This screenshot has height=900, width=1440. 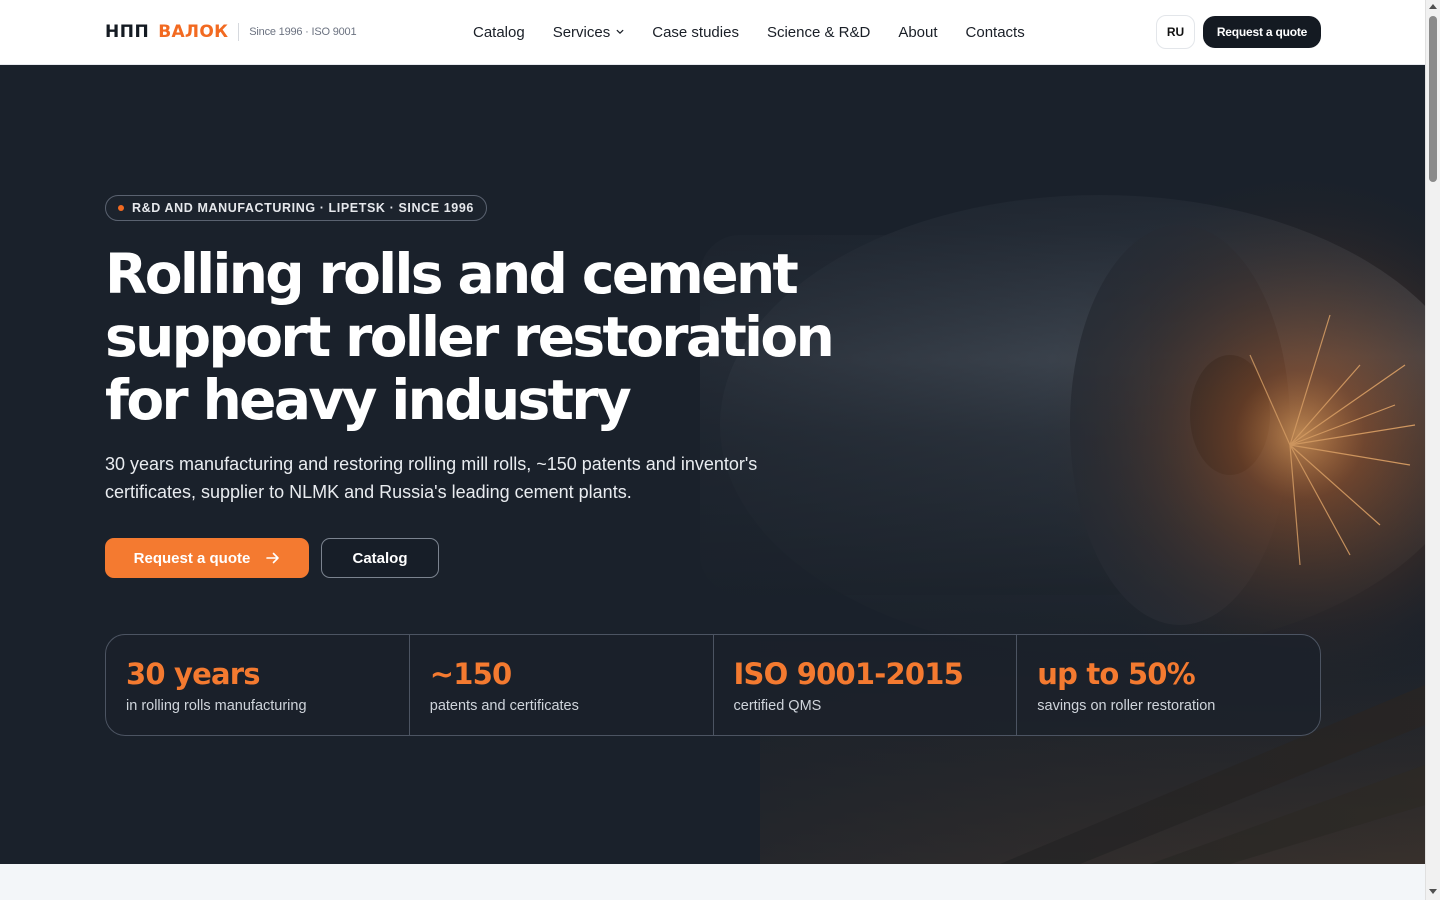 I want to click on logo-since-text: Since 1996 · ISO 9001, so click(x=303, y=32).